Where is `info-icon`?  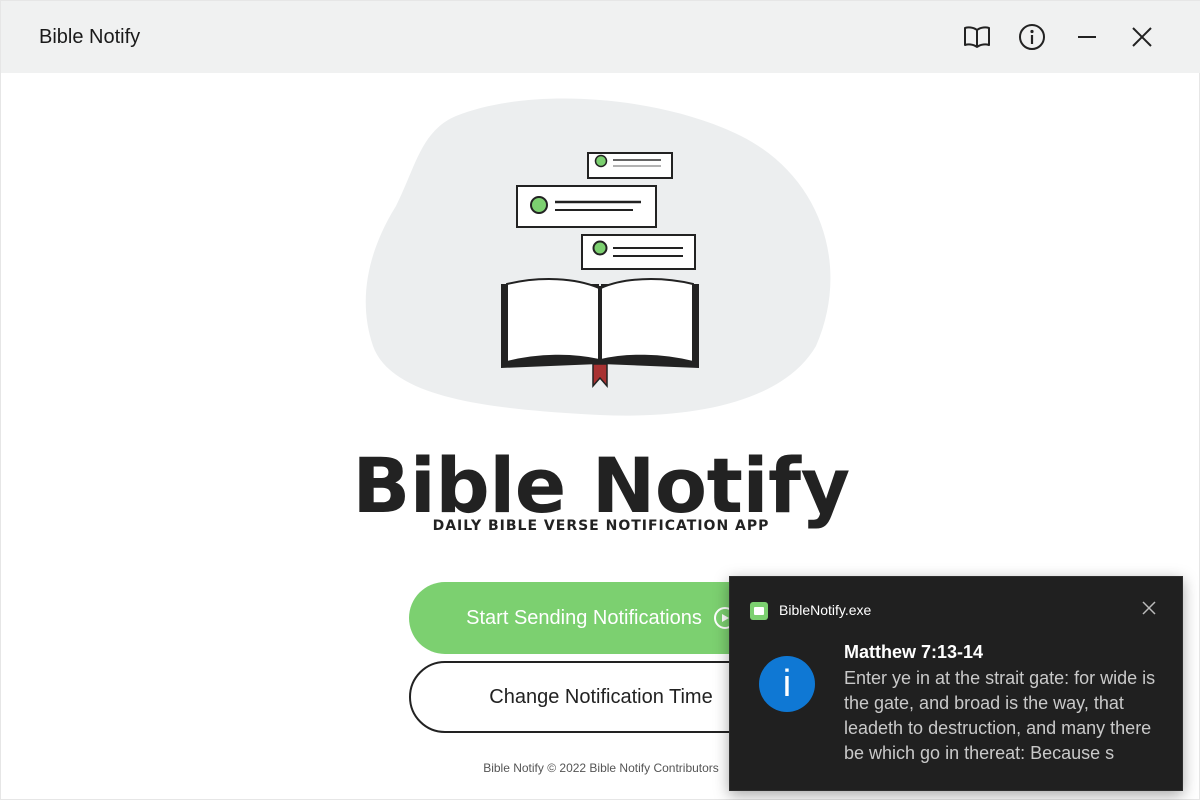
info-icon is located at coordinates (1032, 37).